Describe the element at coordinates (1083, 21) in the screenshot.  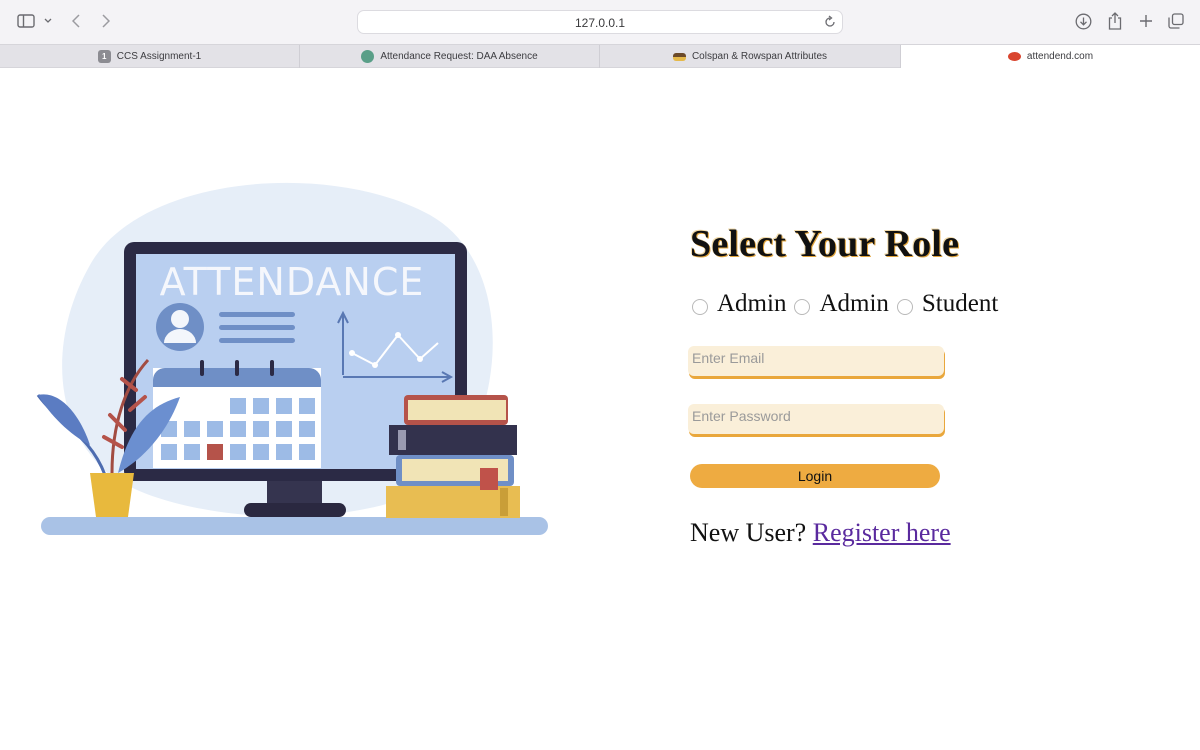
I see `download-icon` at that location.